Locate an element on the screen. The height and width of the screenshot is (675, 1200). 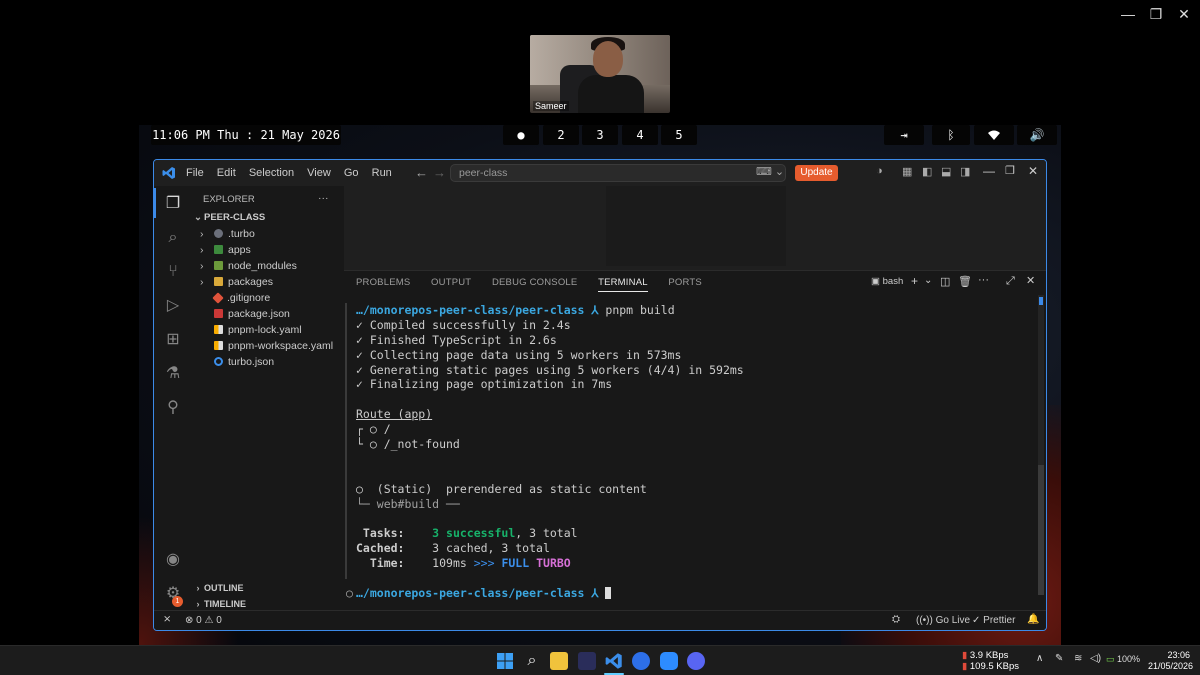
tree-item-package-json: package.json is located at coordinates (252, 314).